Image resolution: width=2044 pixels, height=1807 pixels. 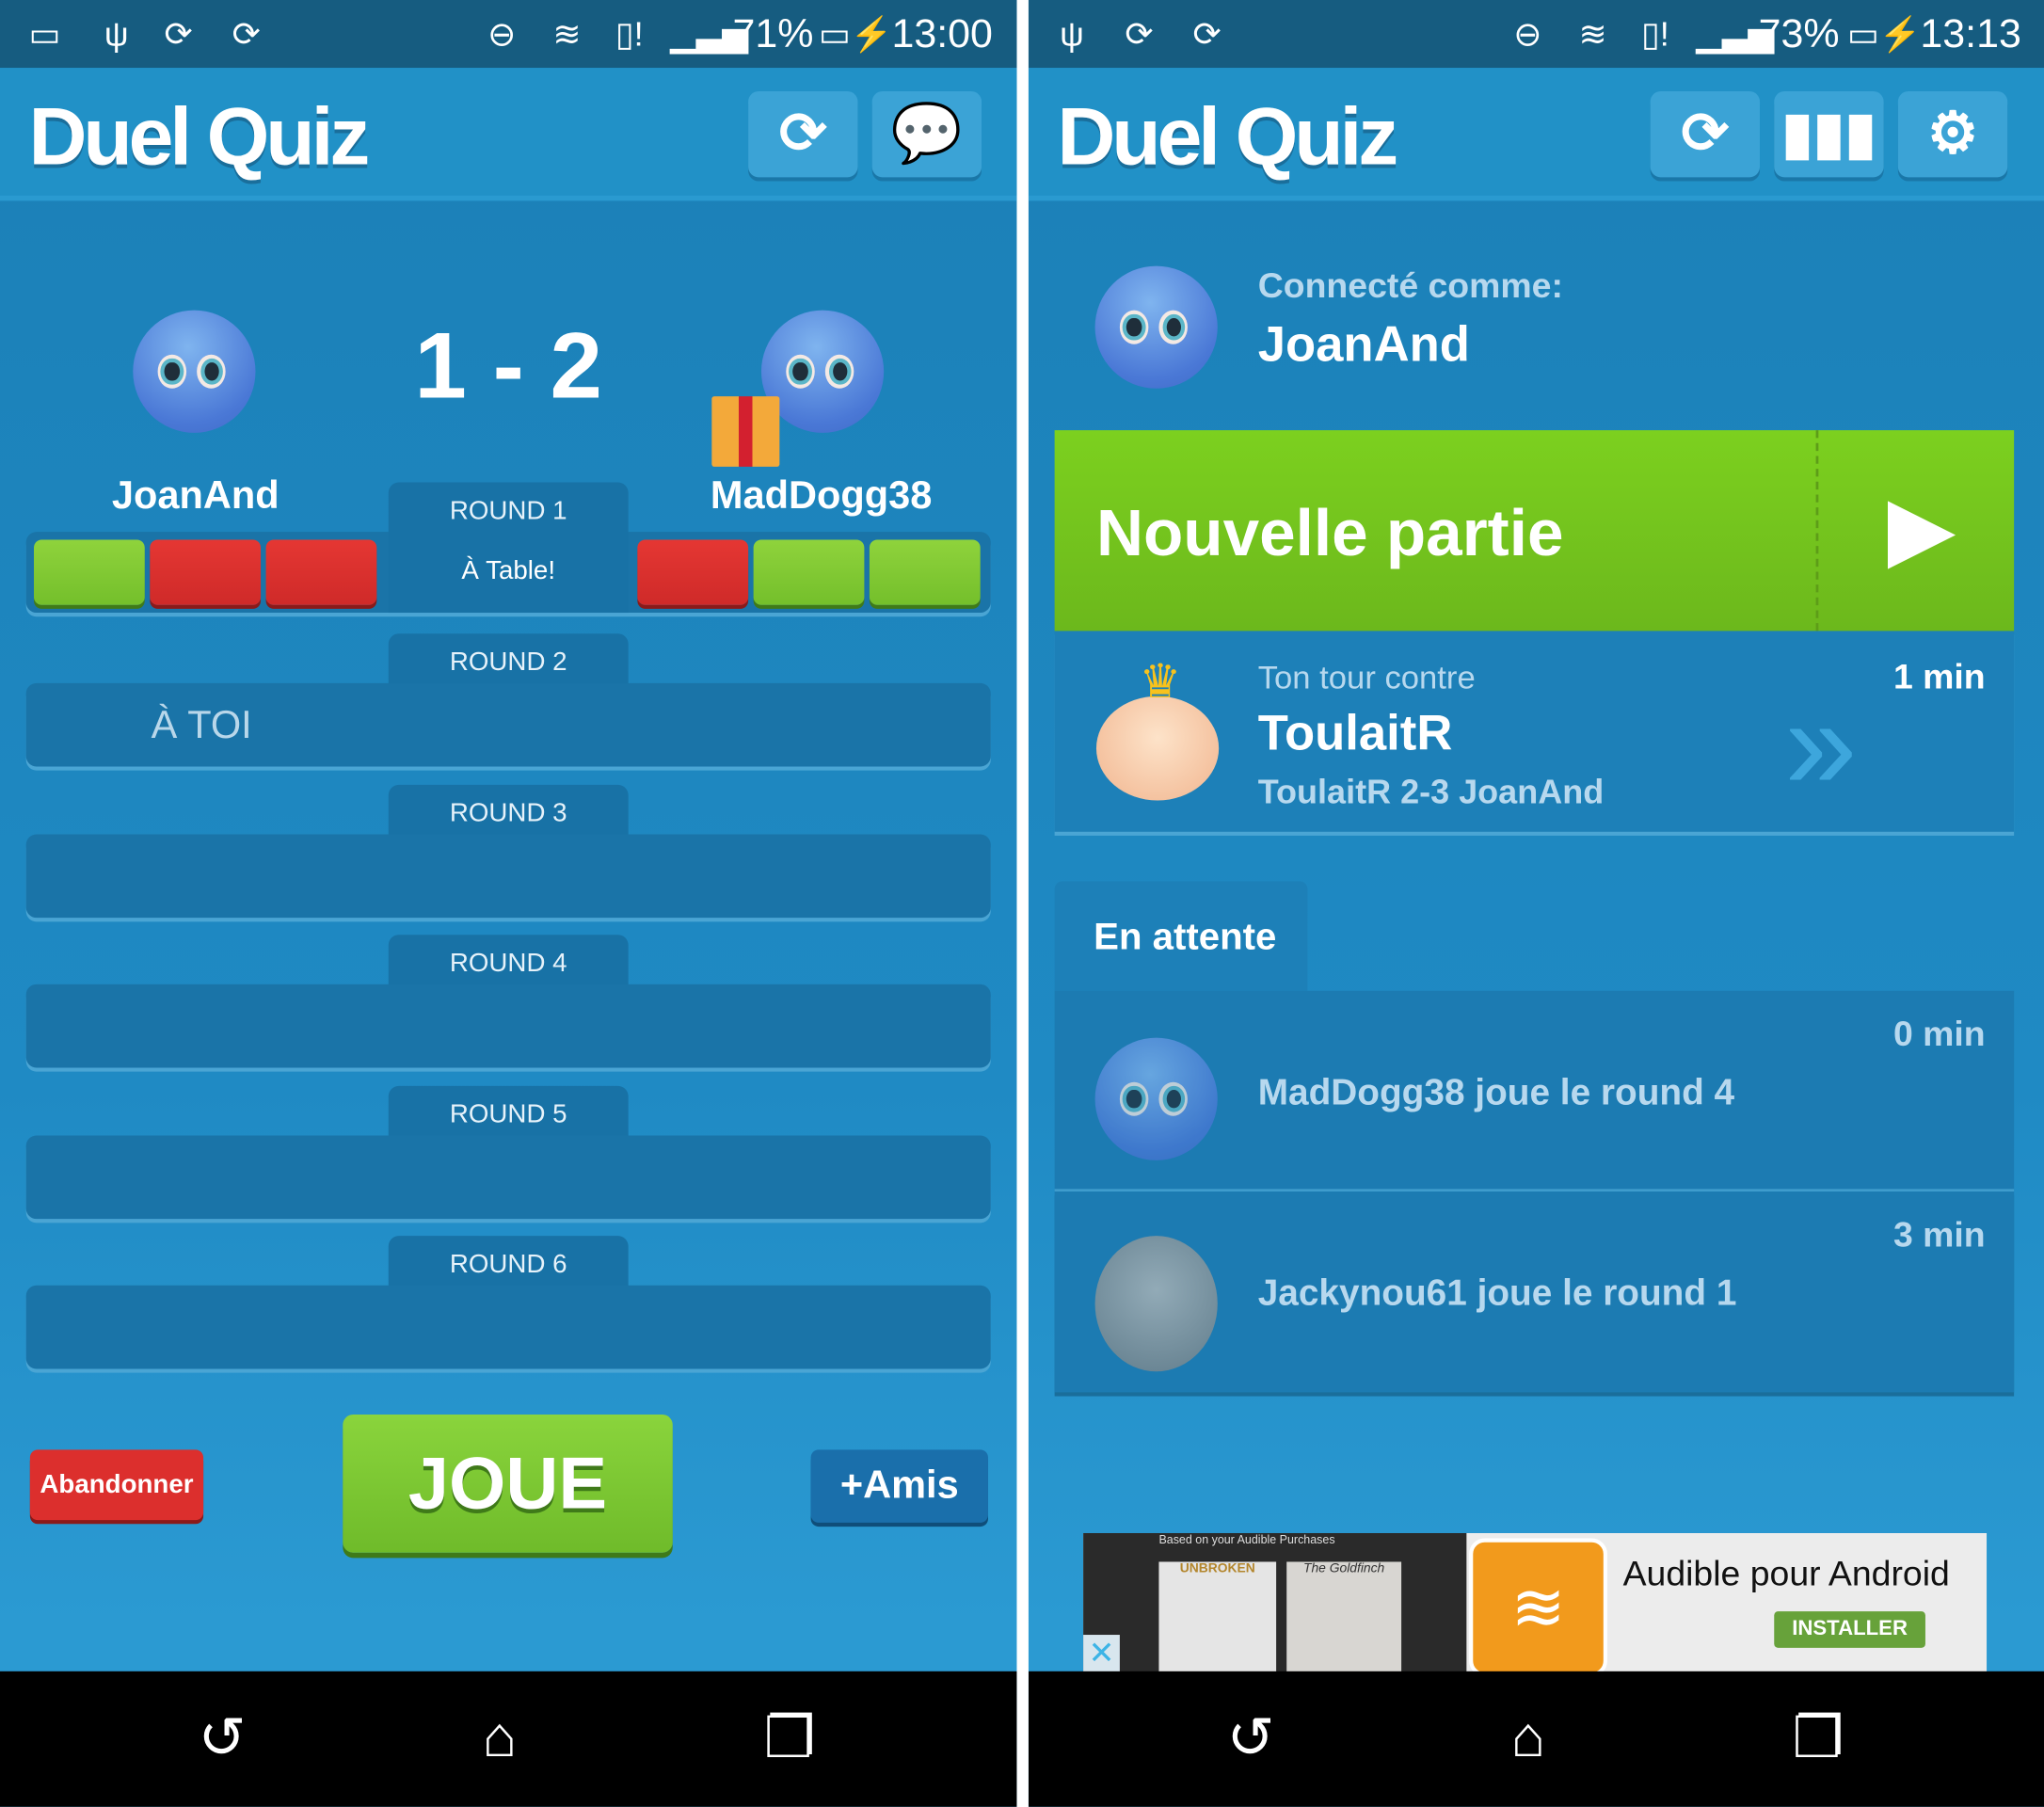 I want to click on avatar-player2, so click(x=822, y=372).